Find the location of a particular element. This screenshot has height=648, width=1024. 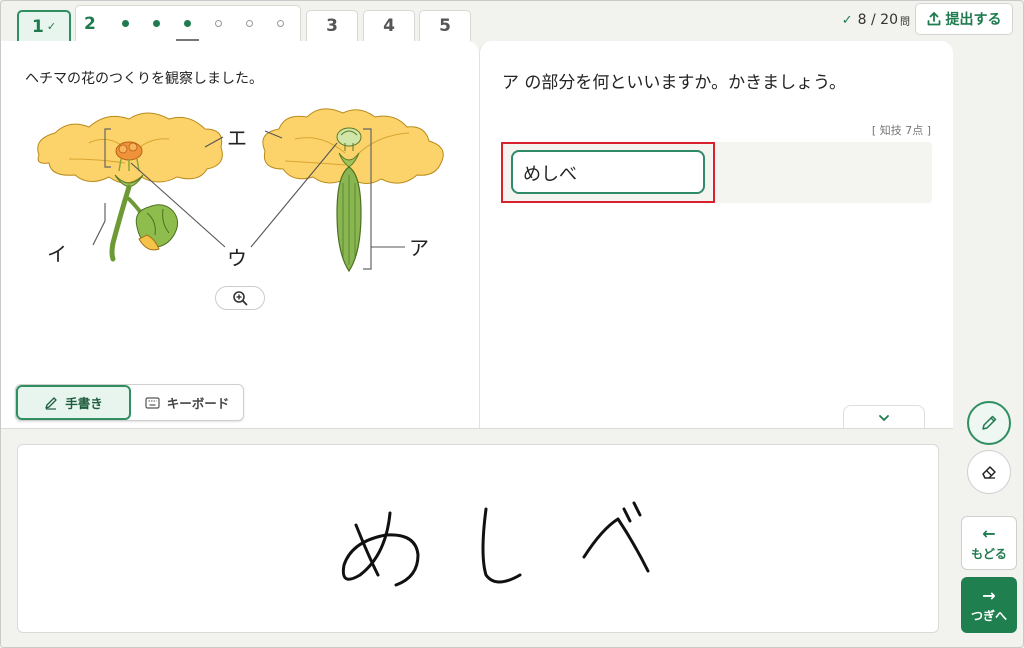

back-label: もどる is located at coordinates (989, 553).